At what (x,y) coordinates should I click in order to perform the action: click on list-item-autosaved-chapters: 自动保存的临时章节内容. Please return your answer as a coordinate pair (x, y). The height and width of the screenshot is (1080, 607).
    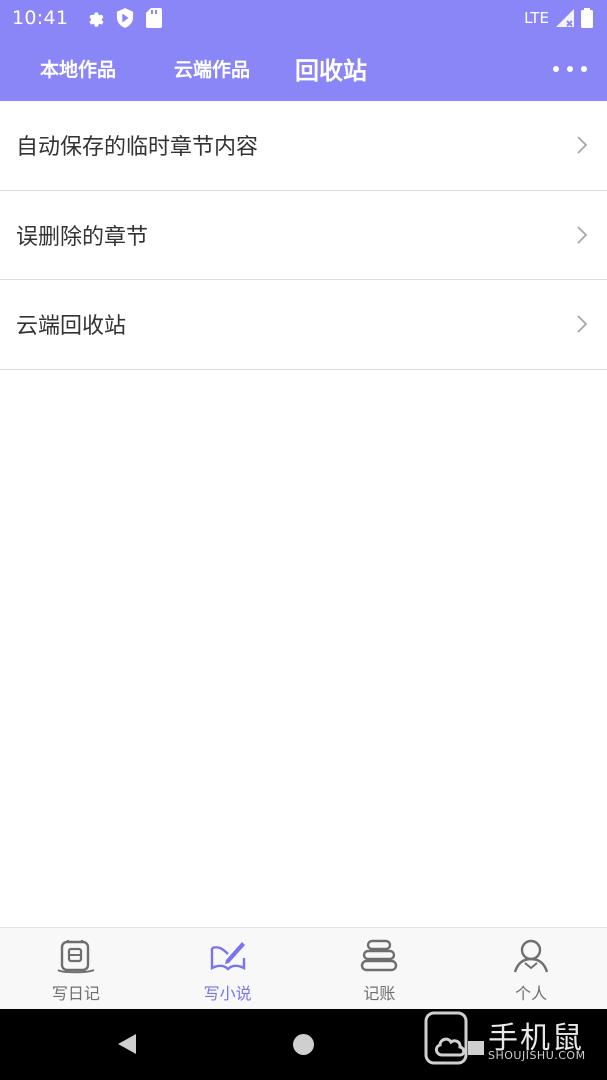
    Looking at the image, I should click on (303, 146).